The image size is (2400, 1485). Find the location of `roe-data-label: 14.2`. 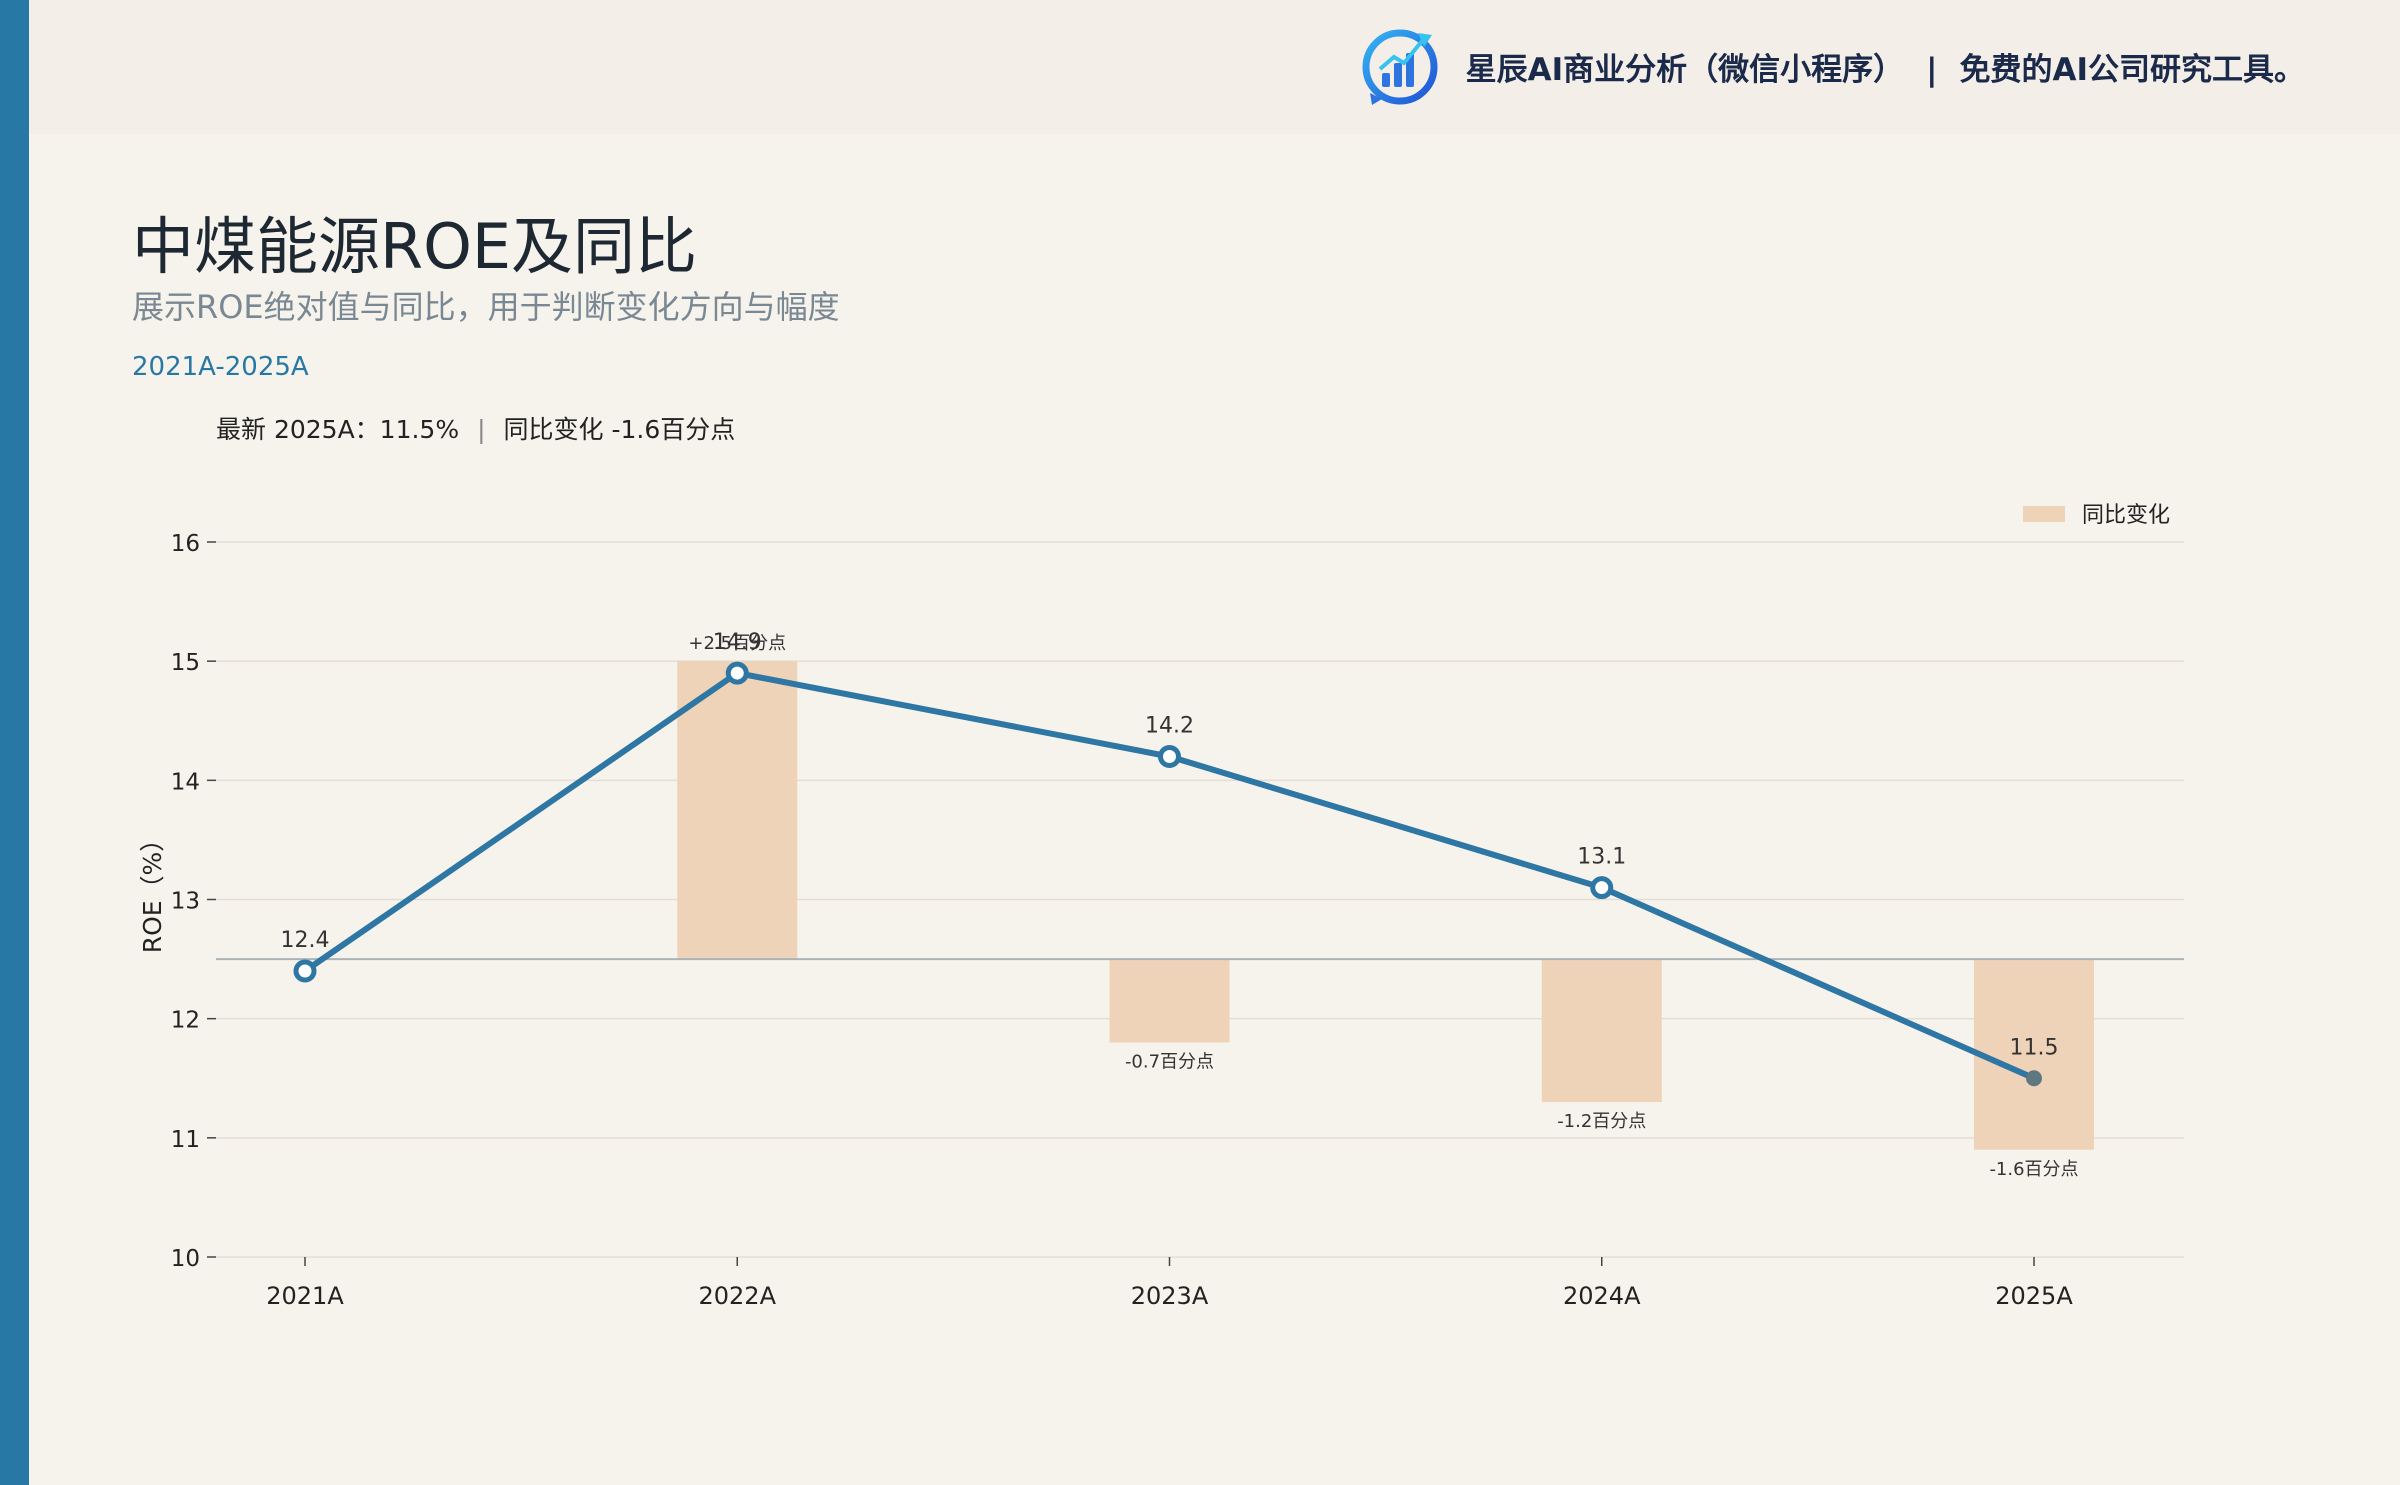

roe-data-label: 14.2 is located at coordinates (1169, 726).